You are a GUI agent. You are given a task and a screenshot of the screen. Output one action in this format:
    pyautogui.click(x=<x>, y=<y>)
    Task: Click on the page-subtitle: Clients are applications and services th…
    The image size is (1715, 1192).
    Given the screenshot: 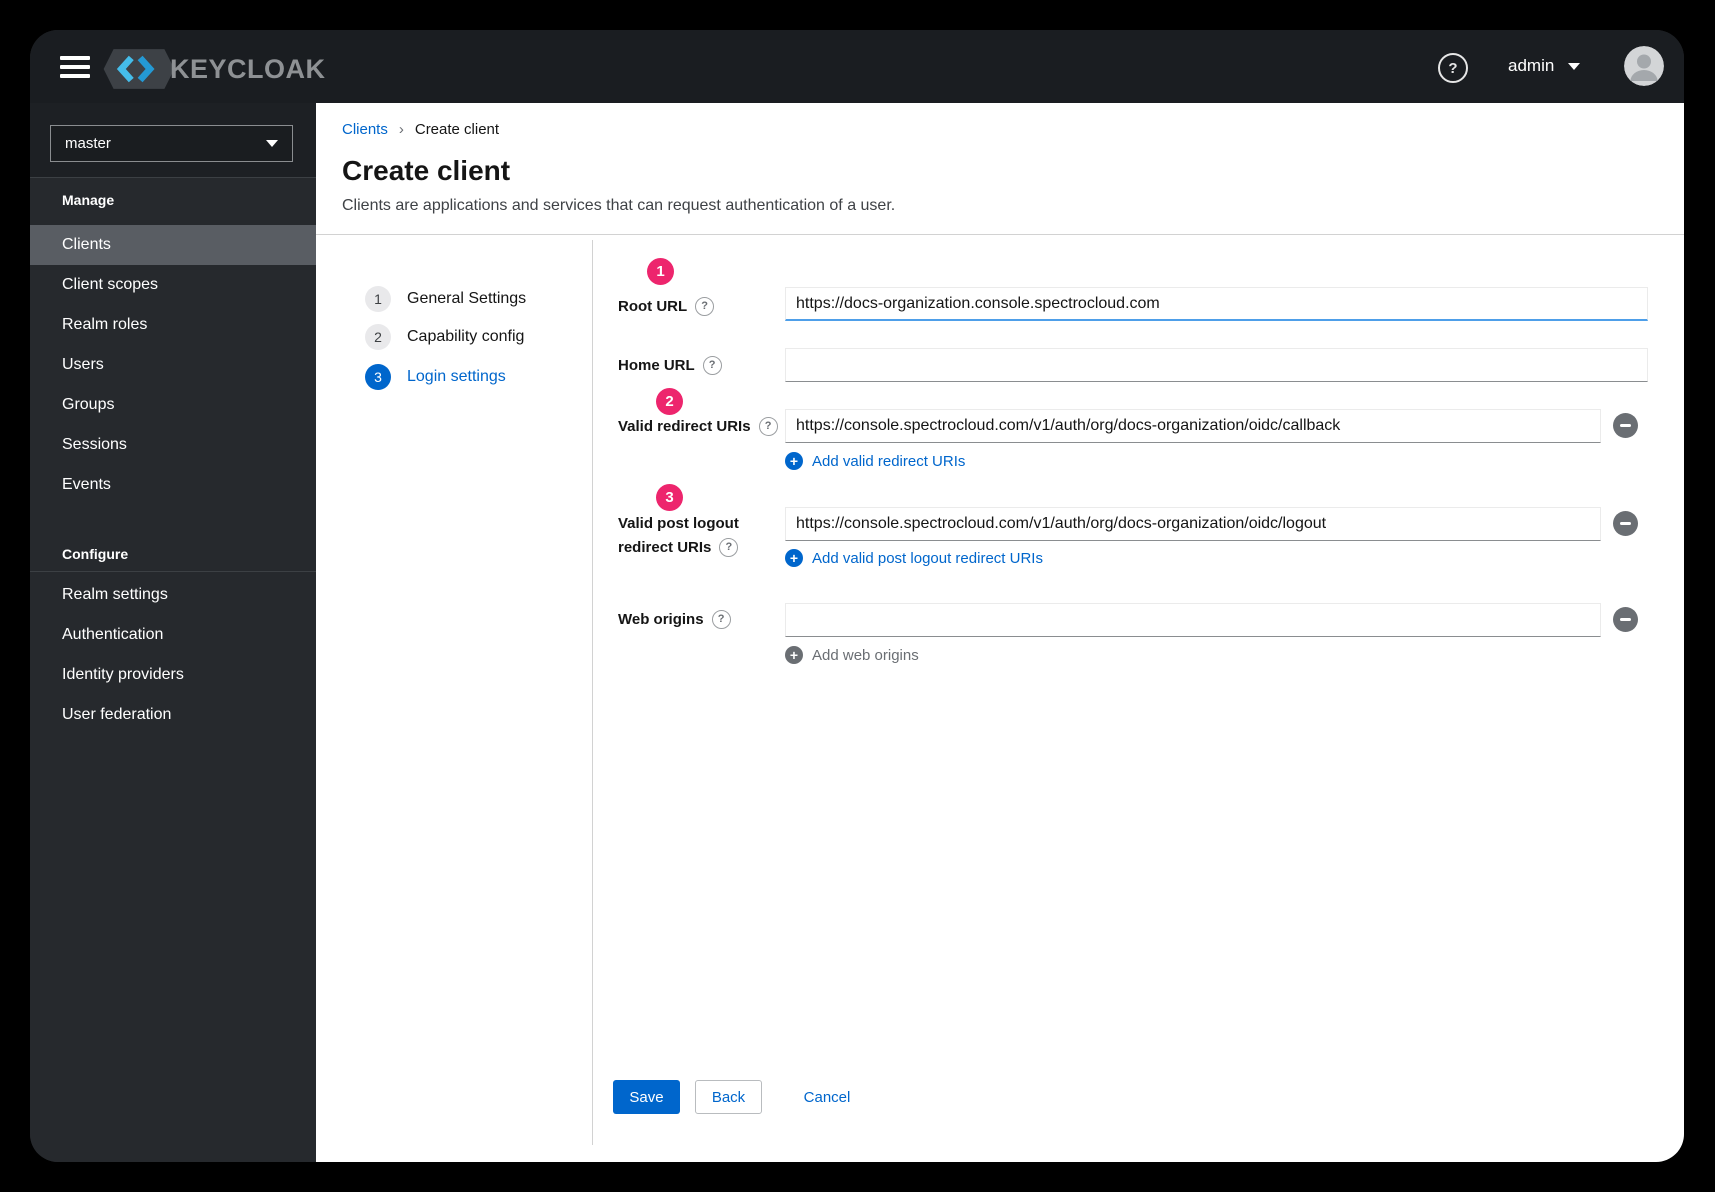 What is the action you would take?
    pyautogui.click(x=619, y=205)
    